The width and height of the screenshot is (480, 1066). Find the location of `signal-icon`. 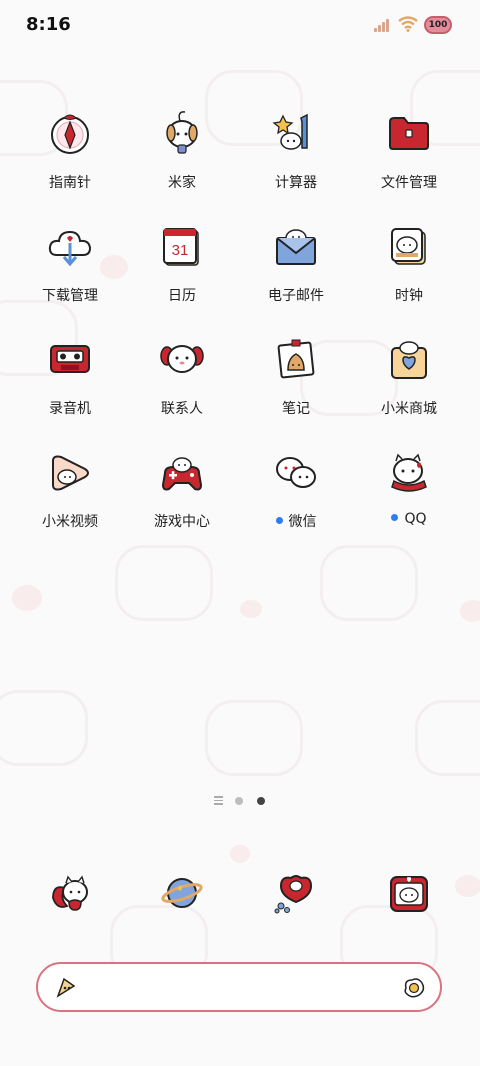

signal-icon is located at coordinates (383, 25).